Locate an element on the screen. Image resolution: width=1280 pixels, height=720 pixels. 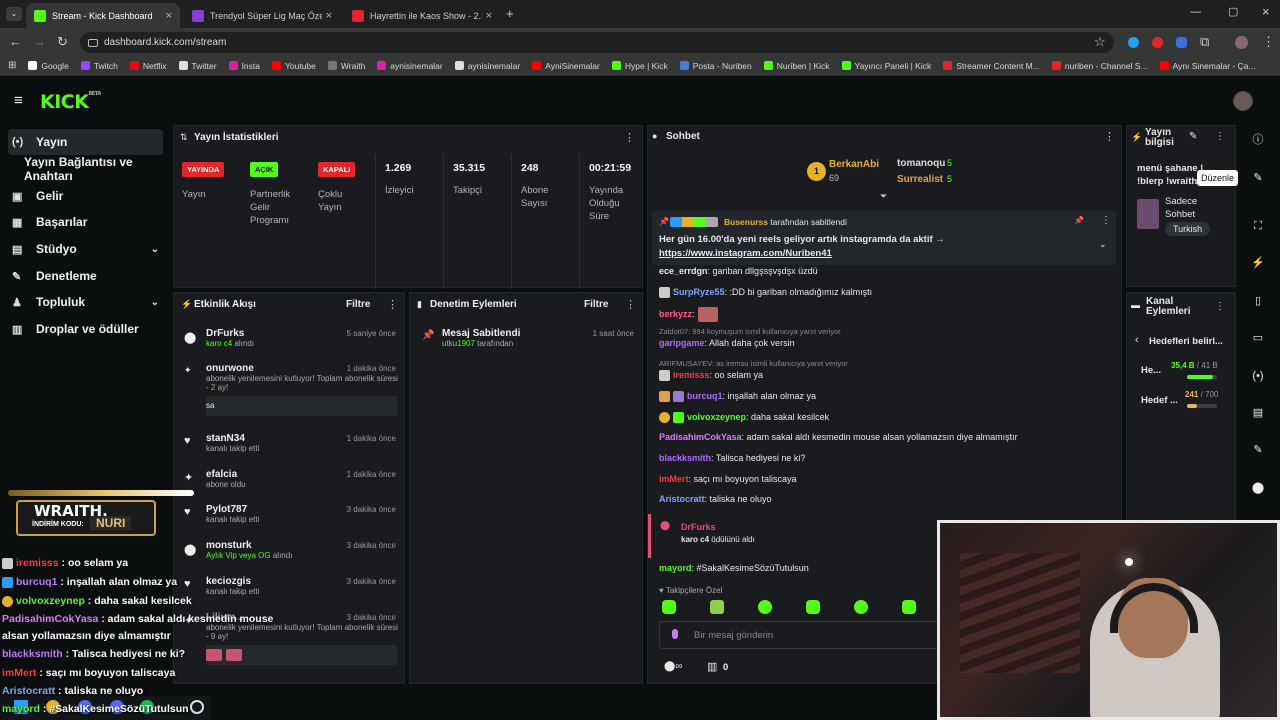
url-input: dashboard.kick.com/stream is located at coordinates (597, 42).